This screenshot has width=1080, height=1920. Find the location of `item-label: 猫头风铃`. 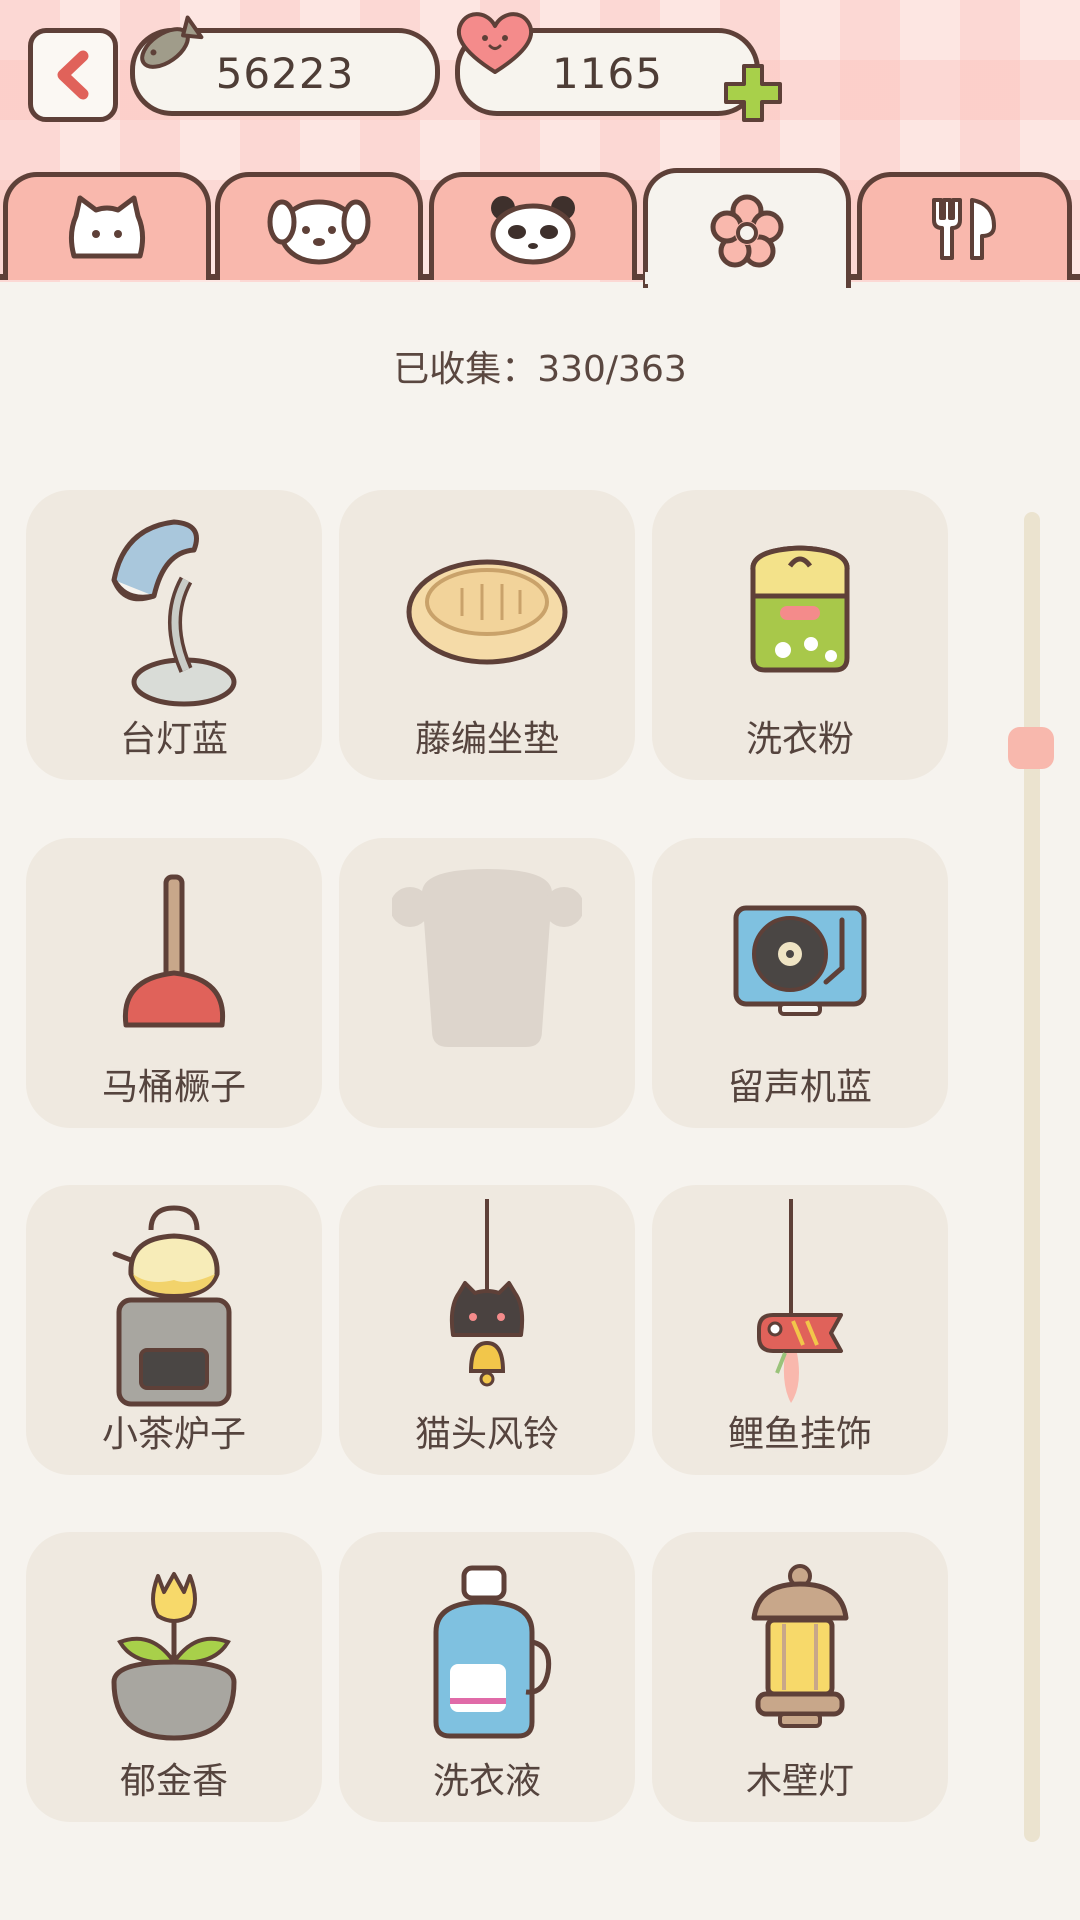

item-label: 猫头风铃 is located at coordinates (486, 1434).